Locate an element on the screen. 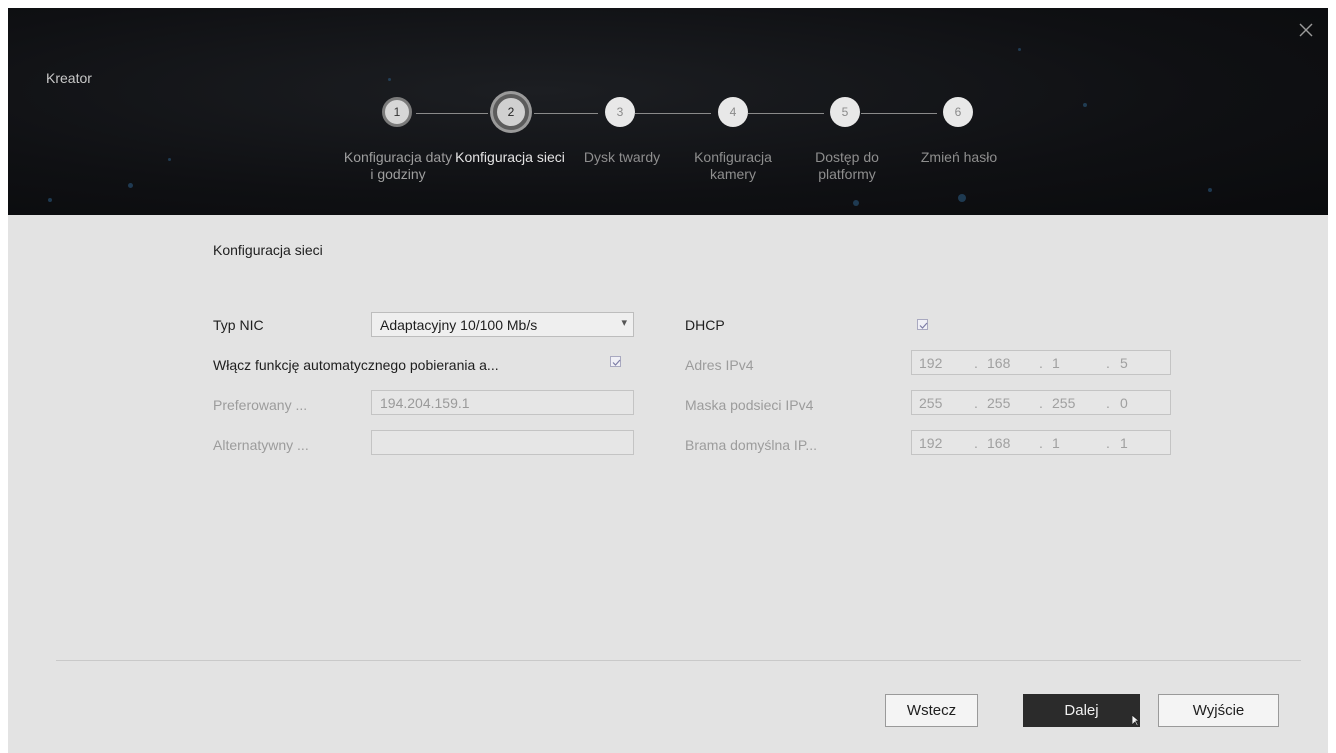  step-6-indicator: 6 is located at coordinates (958, 112).